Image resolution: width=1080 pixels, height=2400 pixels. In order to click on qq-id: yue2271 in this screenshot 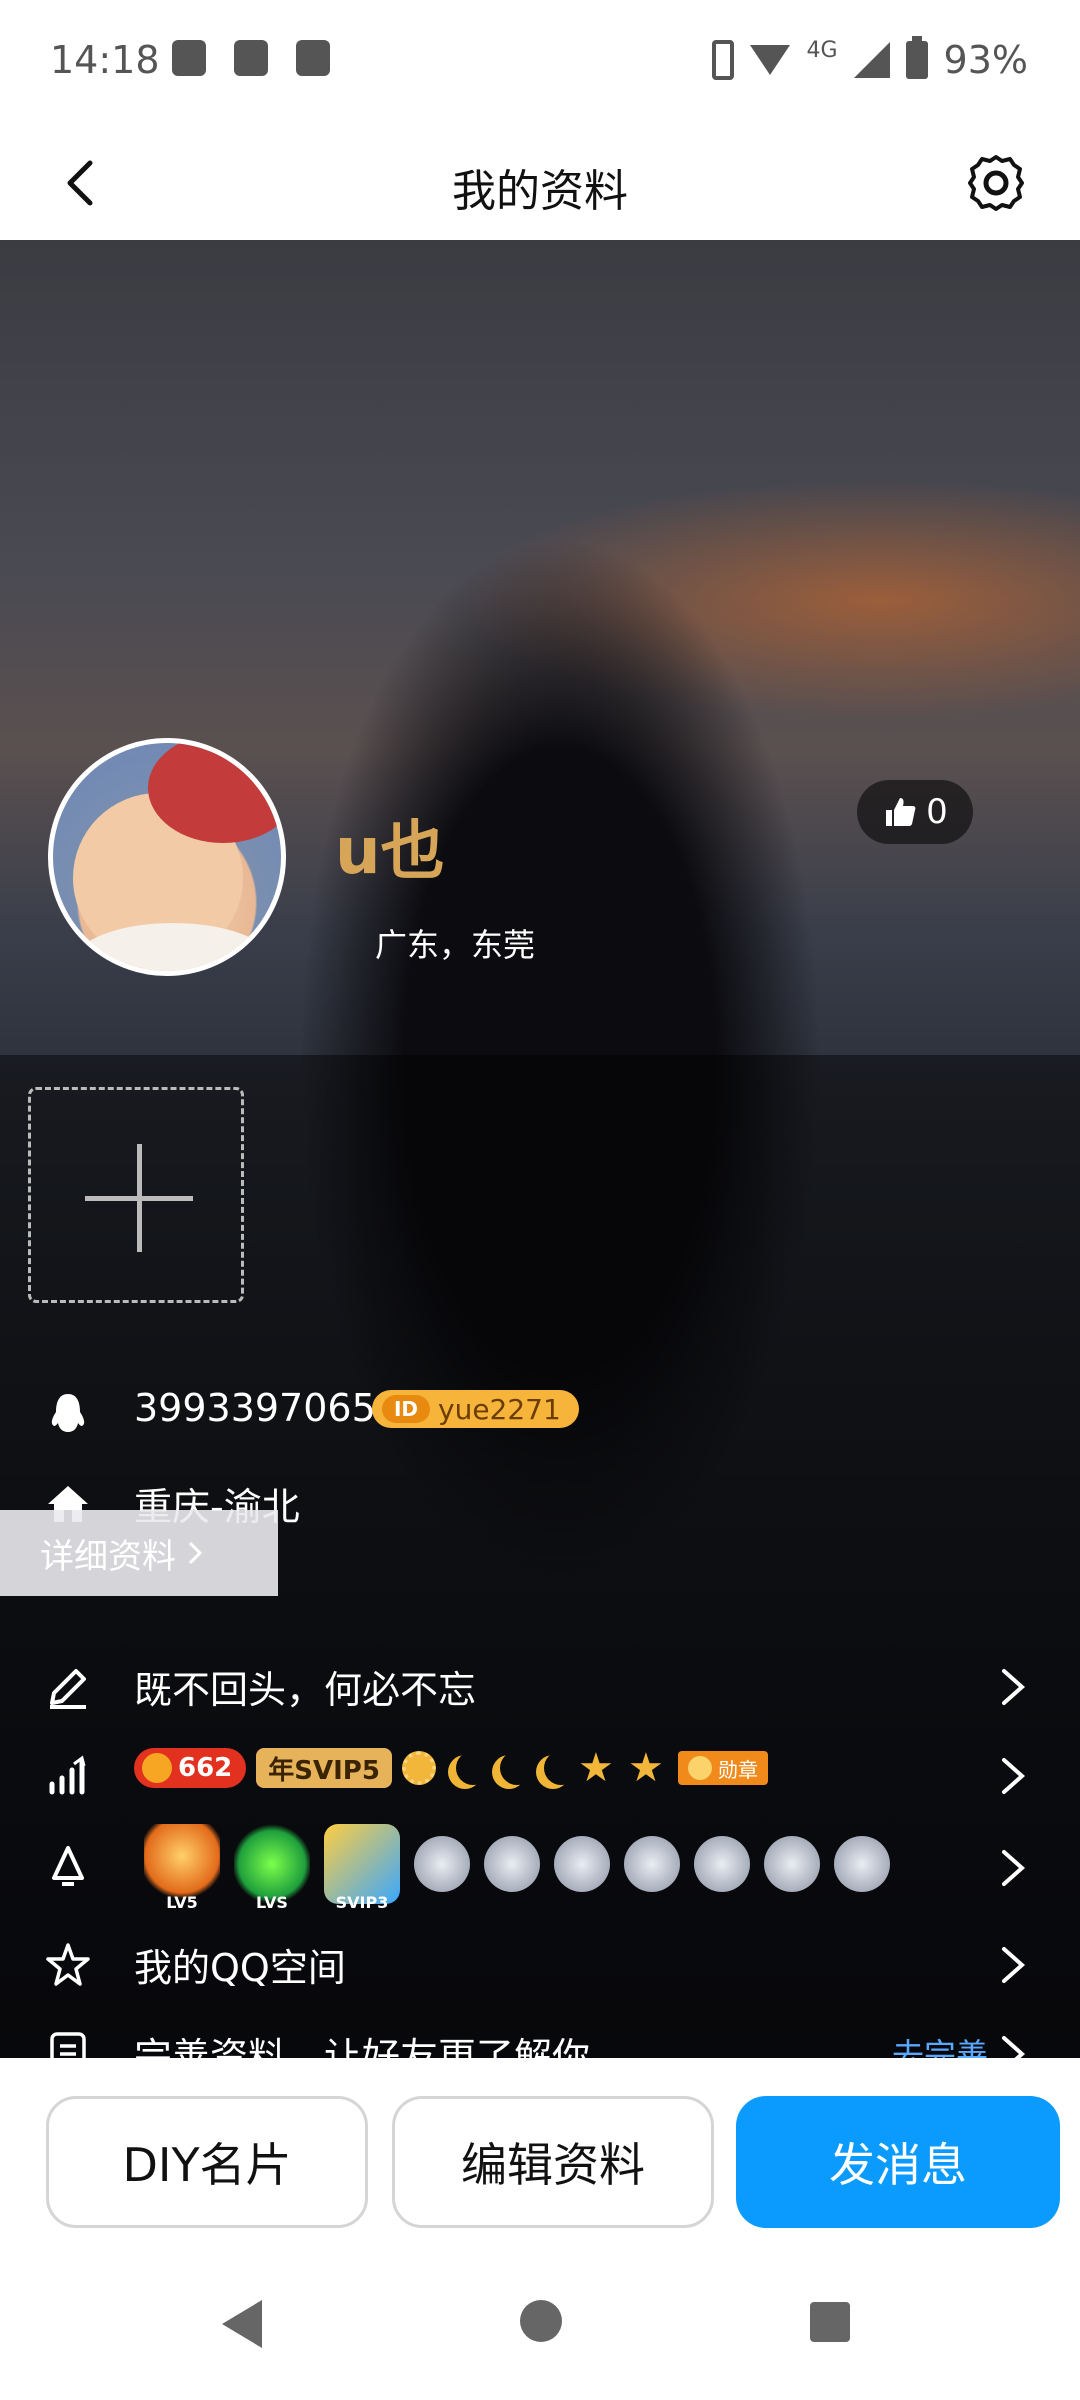, I will do `click(499, 1409)`.